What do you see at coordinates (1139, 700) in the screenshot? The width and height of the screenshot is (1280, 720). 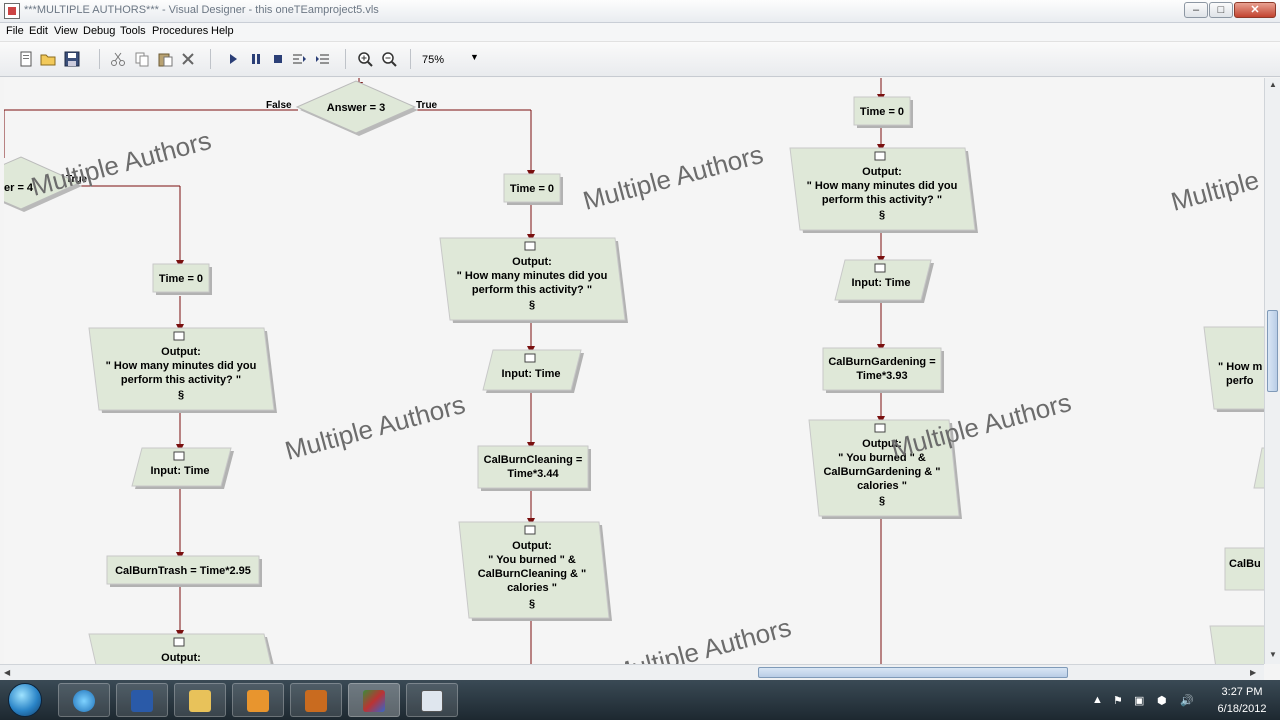 I see `network-icon: ▣` at bounding box center [1139, 700].